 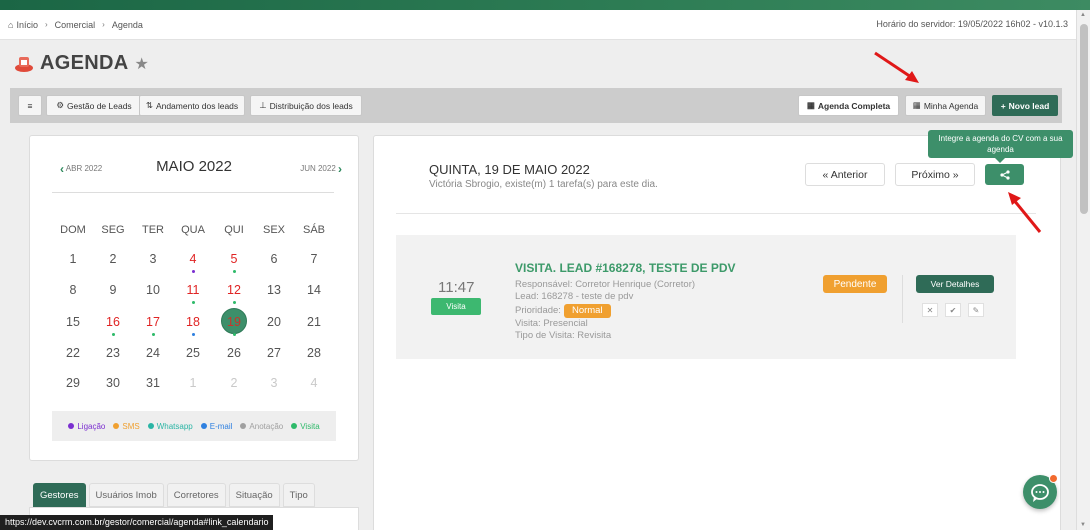 I want to click on tab-corretores: Corretores, so click(x=196, y=495).